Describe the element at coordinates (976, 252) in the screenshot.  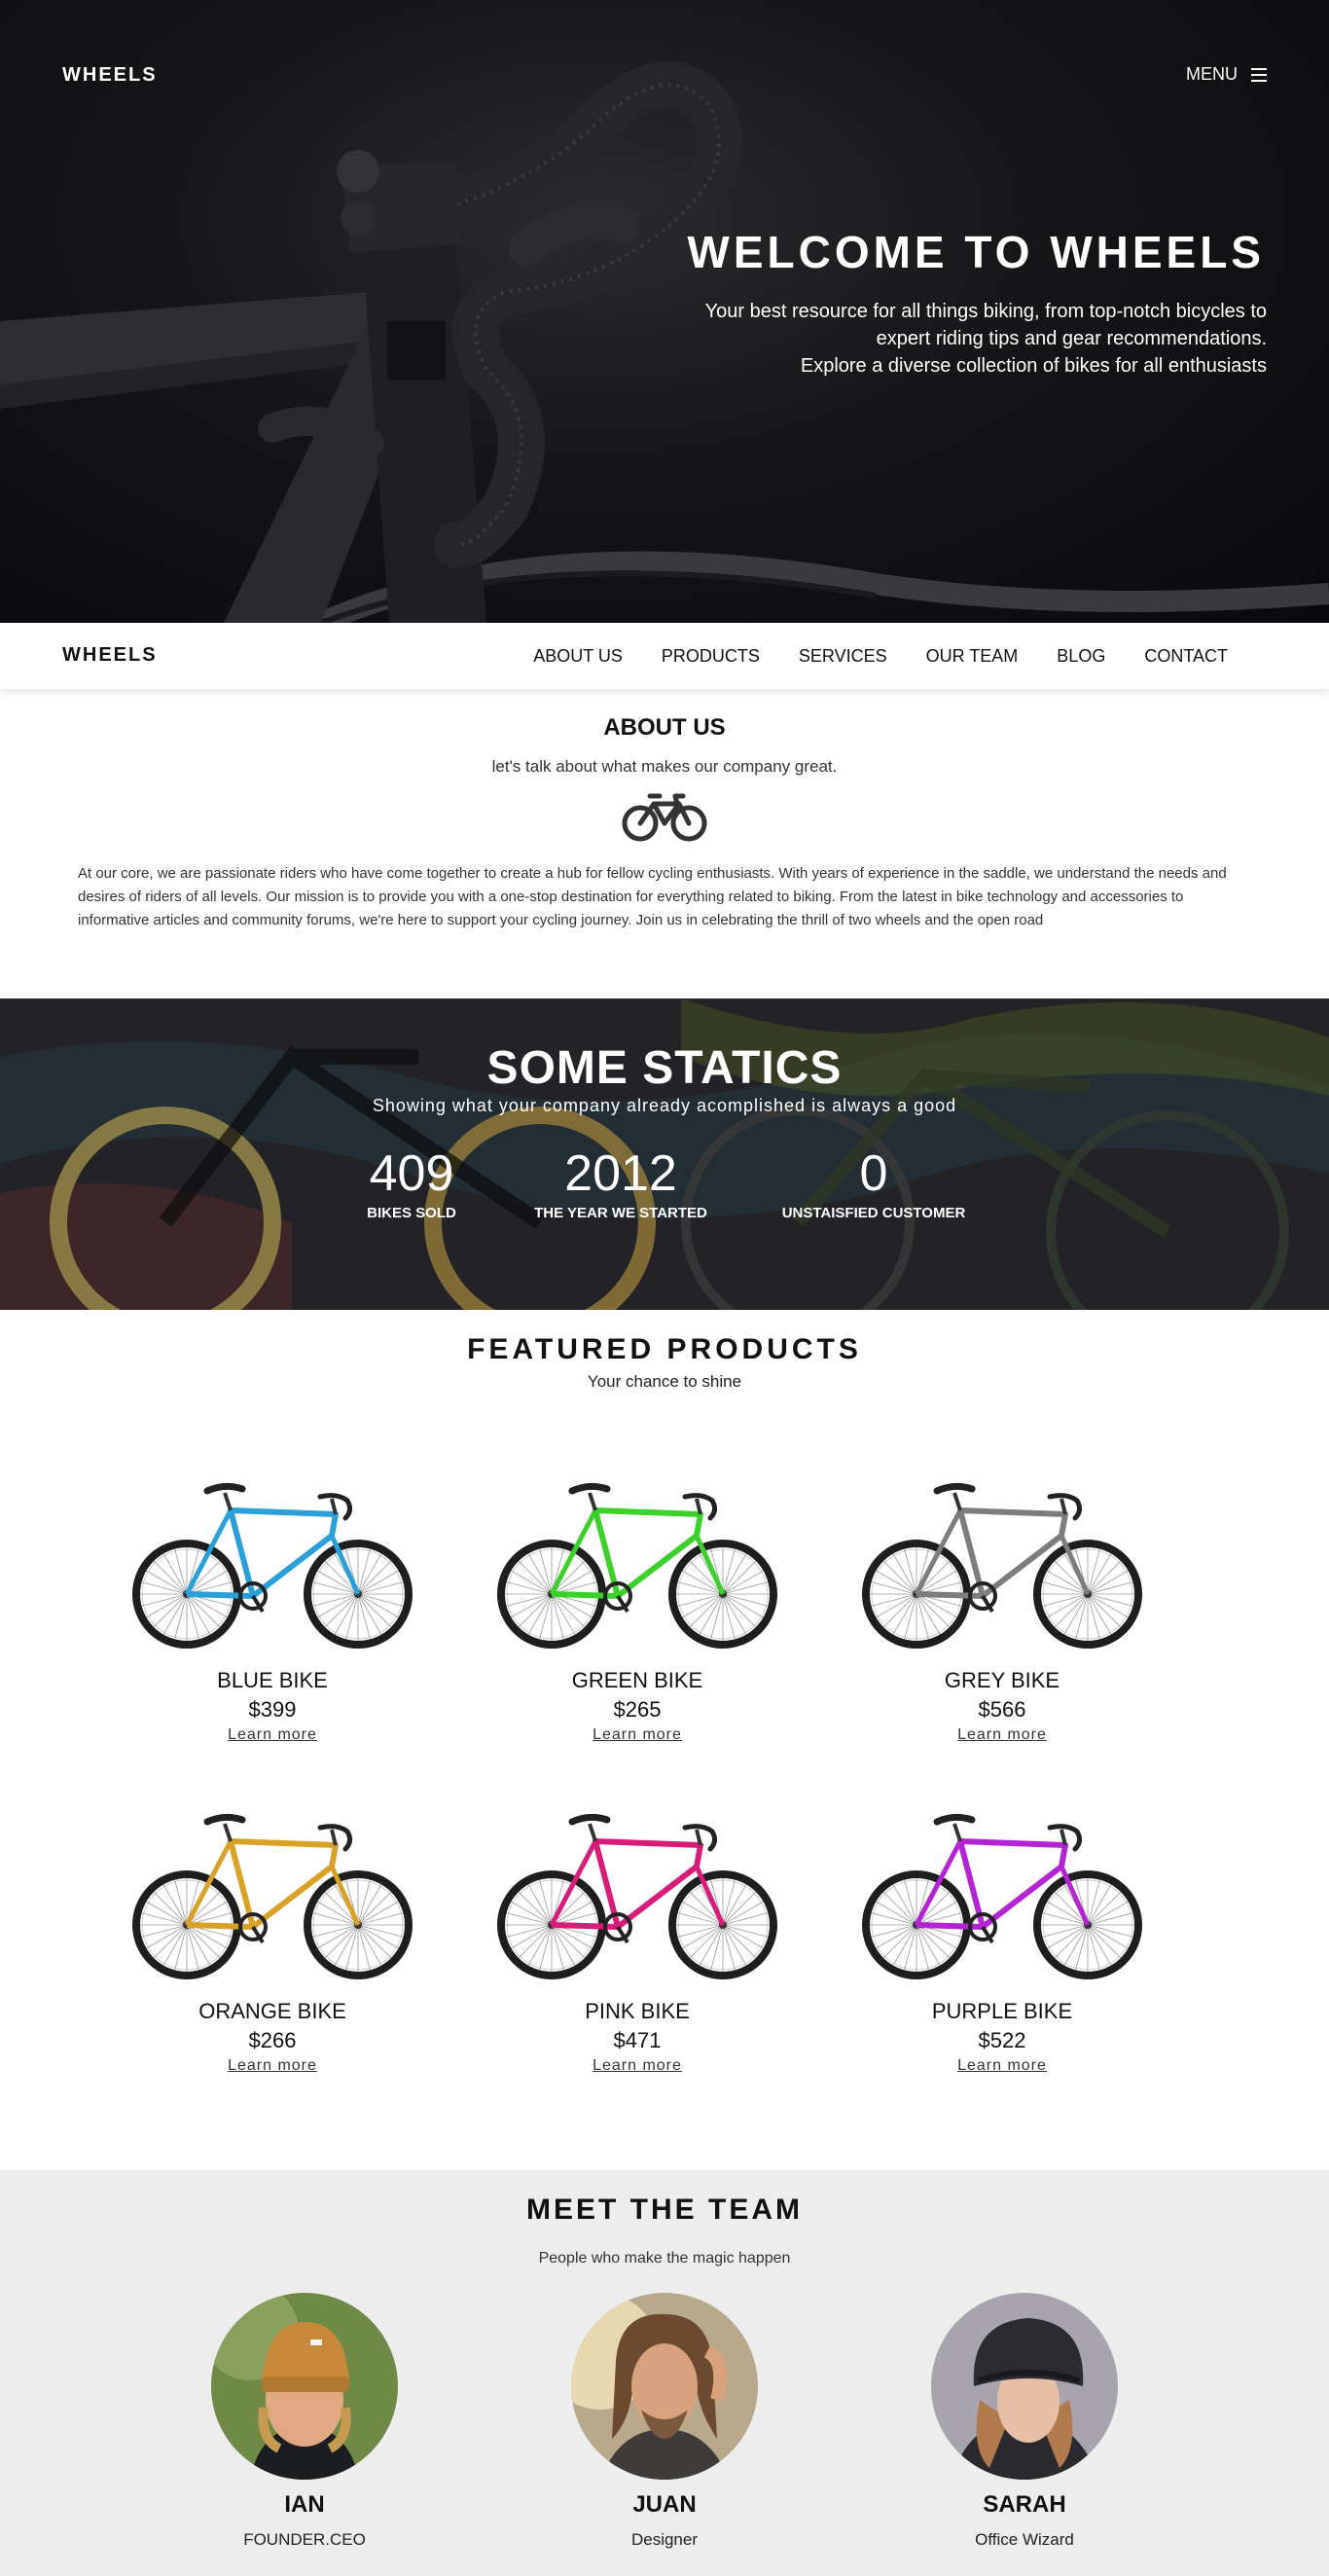
I see `hero-title: WELCOME TO WHEELS` at that location.